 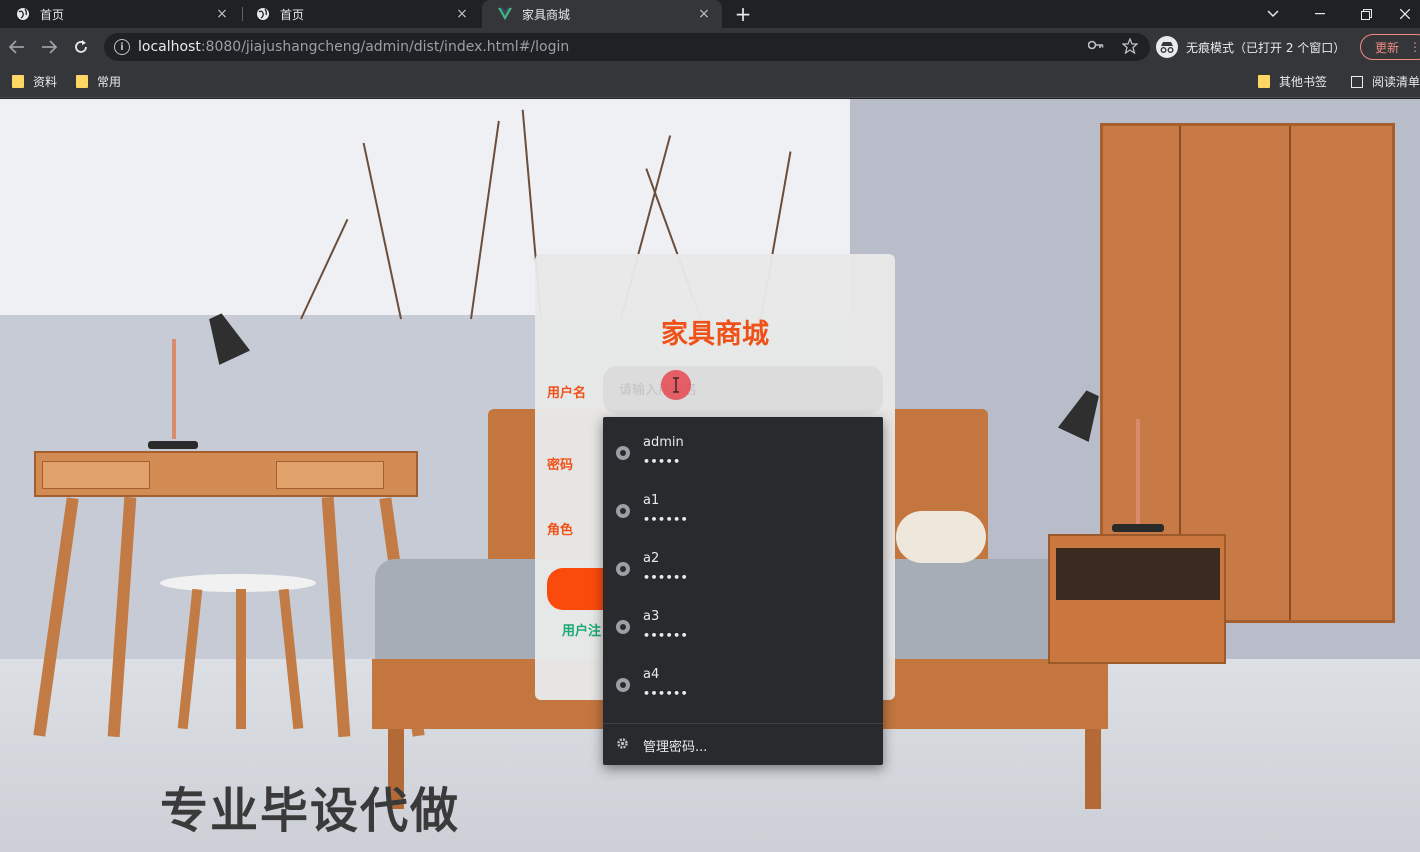 I want to click on role-label: 角色, so click(x=560, y=530).